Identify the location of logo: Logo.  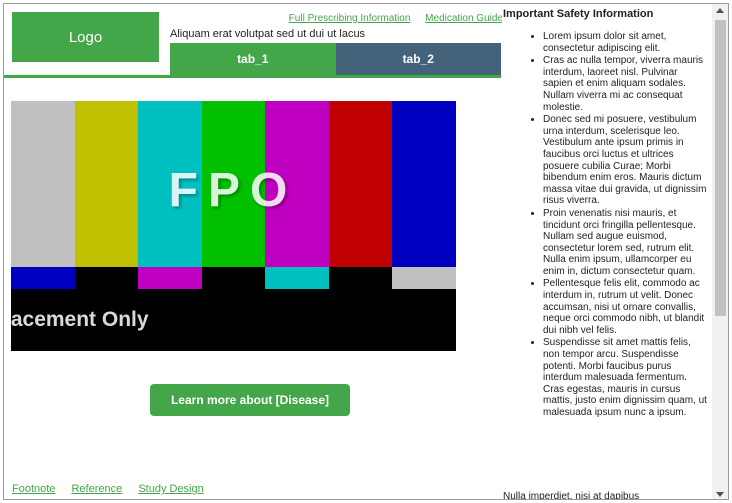
(85, 37).